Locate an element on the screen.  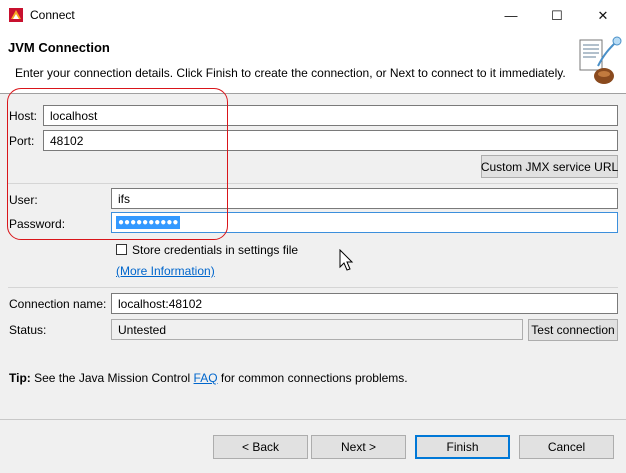
store-credentials-checkbox is located at coordinates (121, 249).